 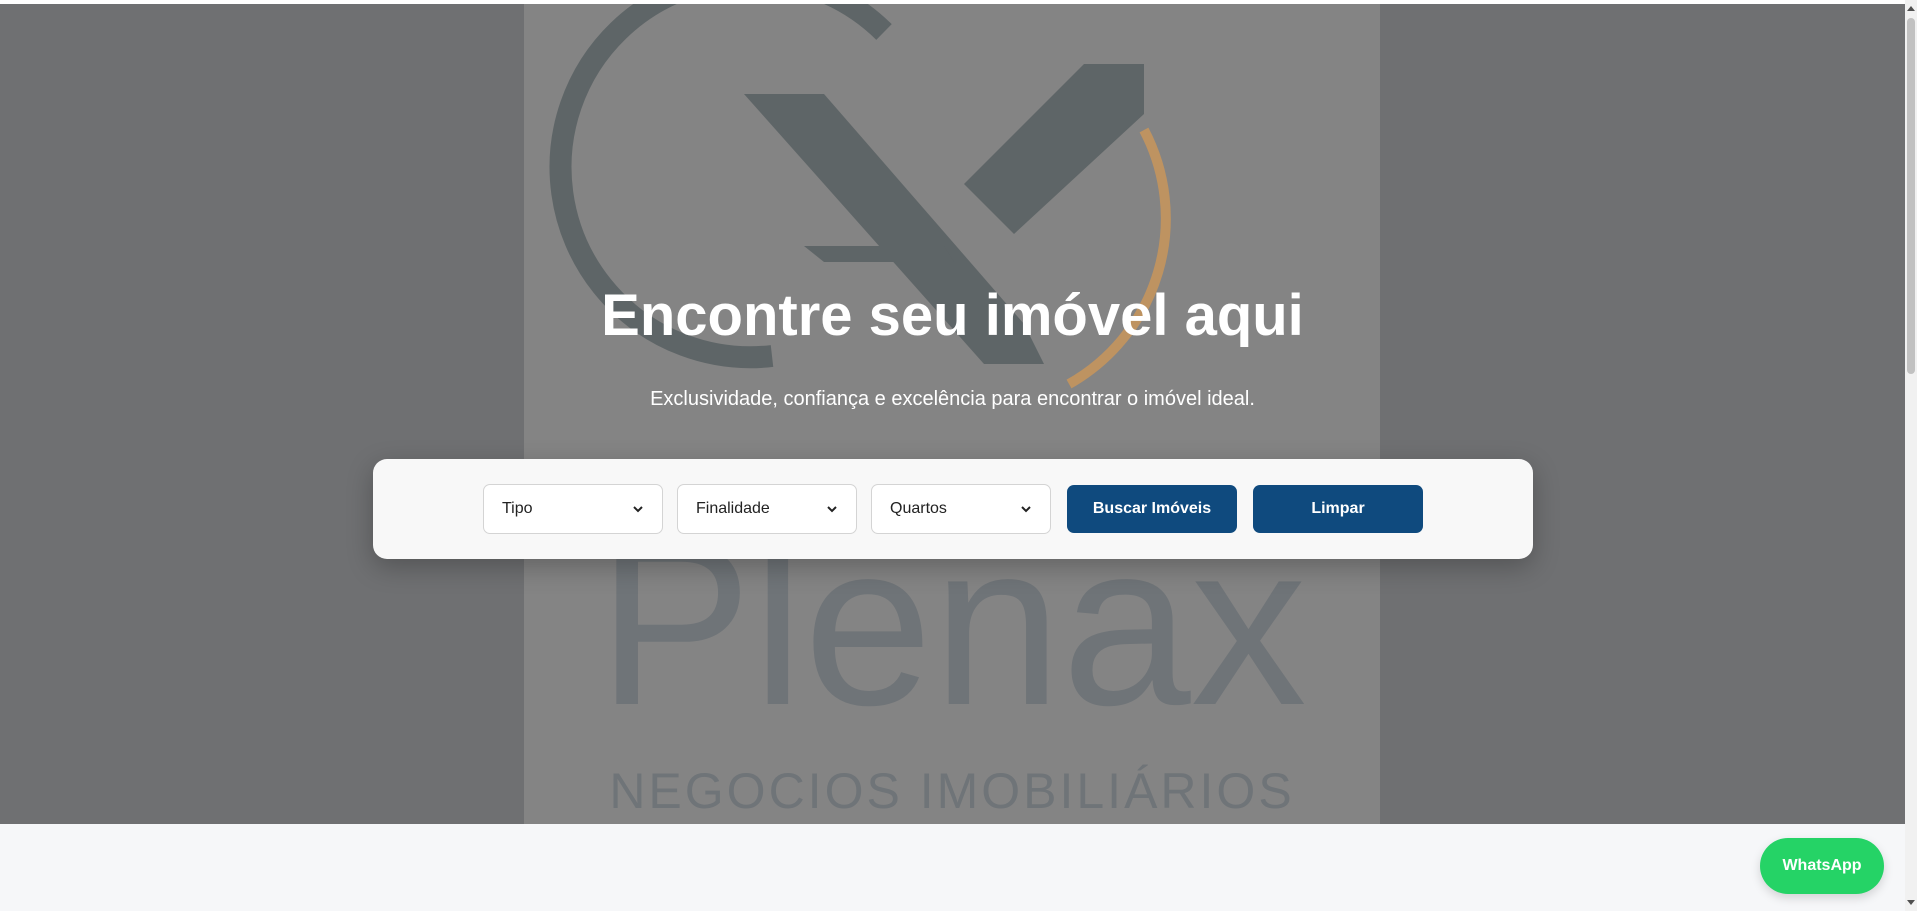 I want to click on tipo-select: Tipo, so click(x=573, y=509).